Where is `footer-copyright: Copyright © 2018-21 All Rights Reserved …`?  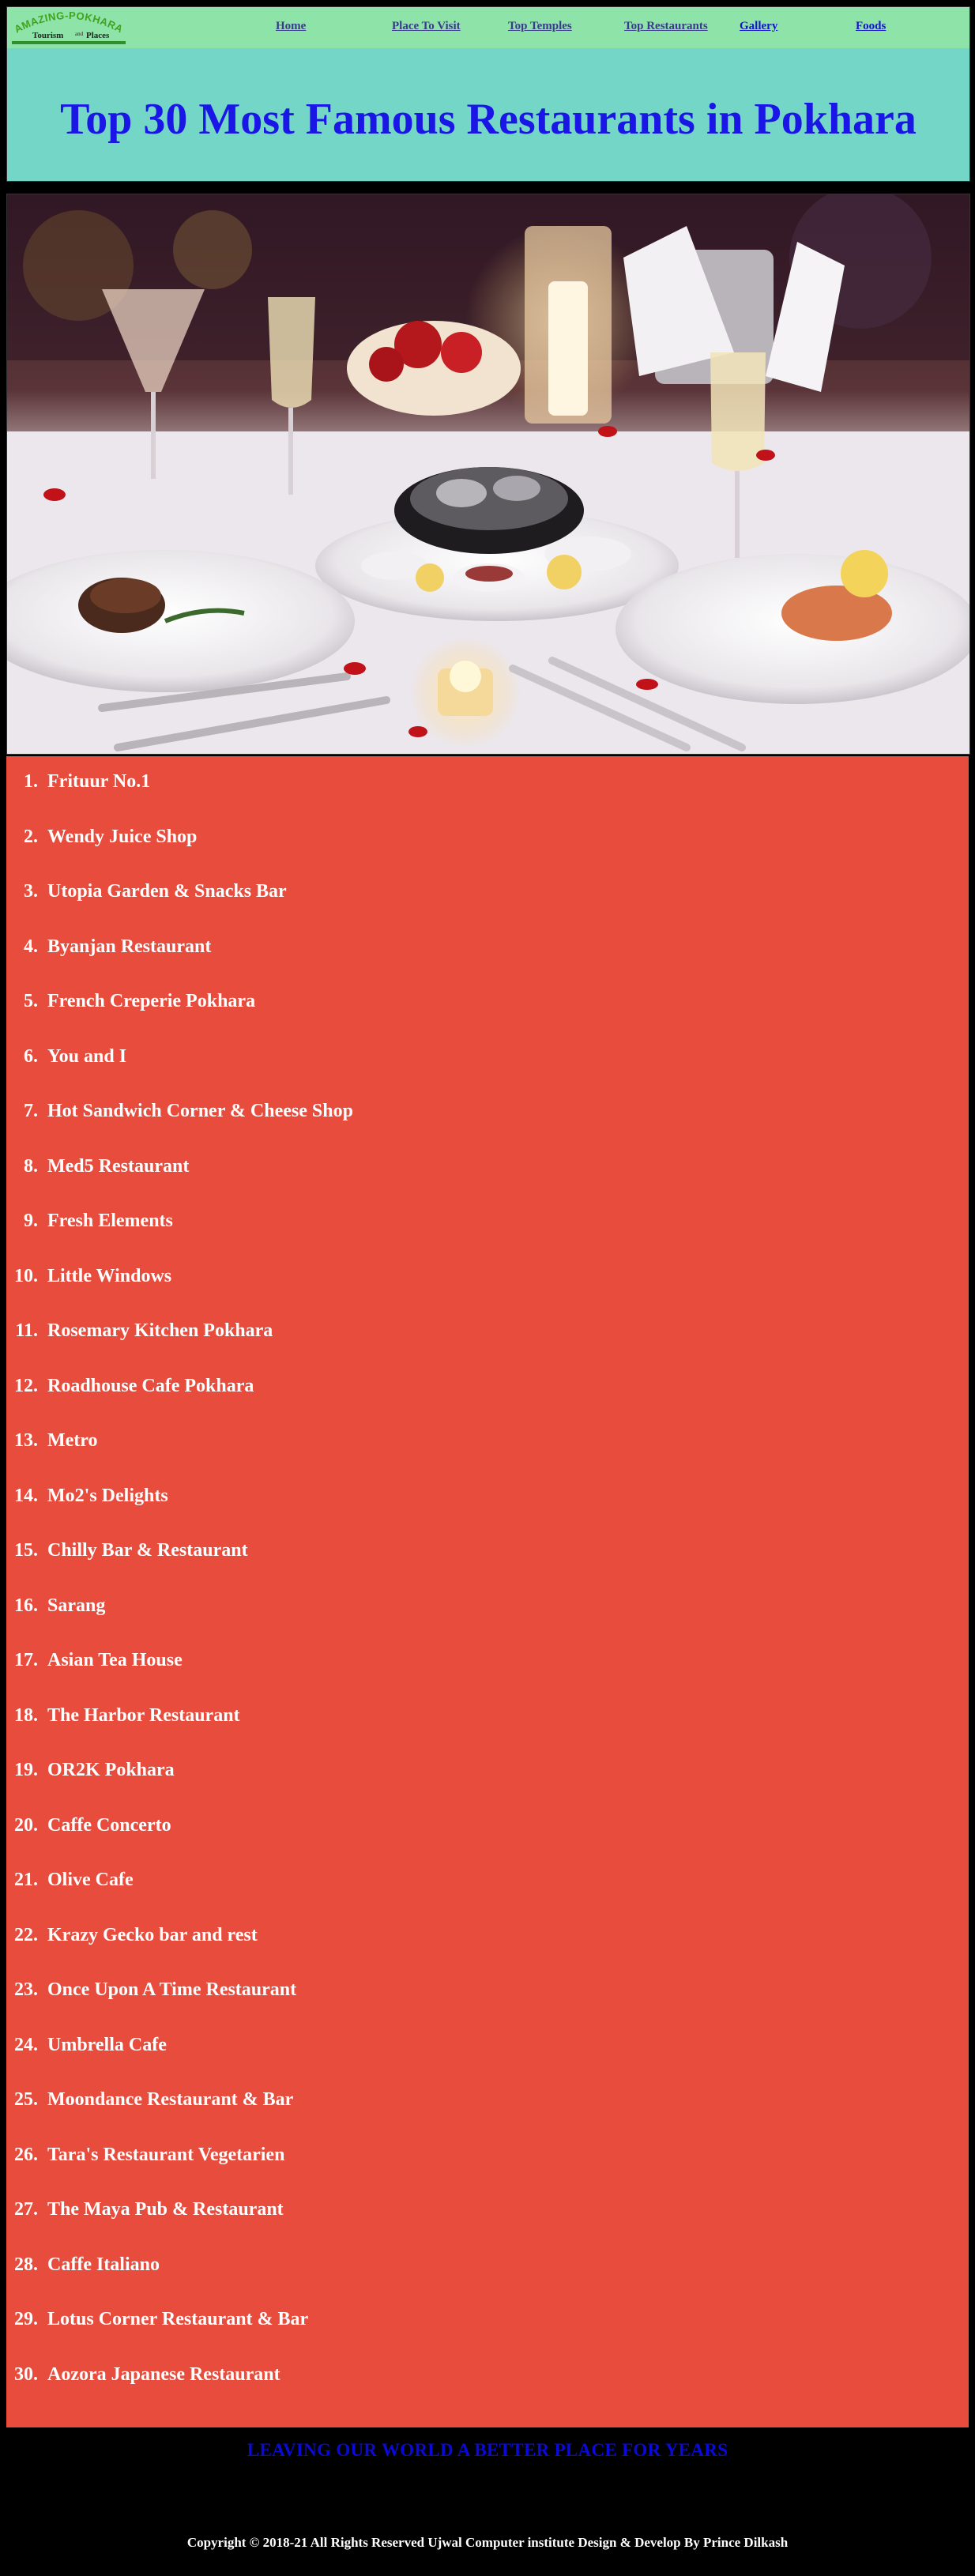 footer-copyright: Copyright © 2018-21 All Rights Reserved … is located at coordinates (487, 2542).